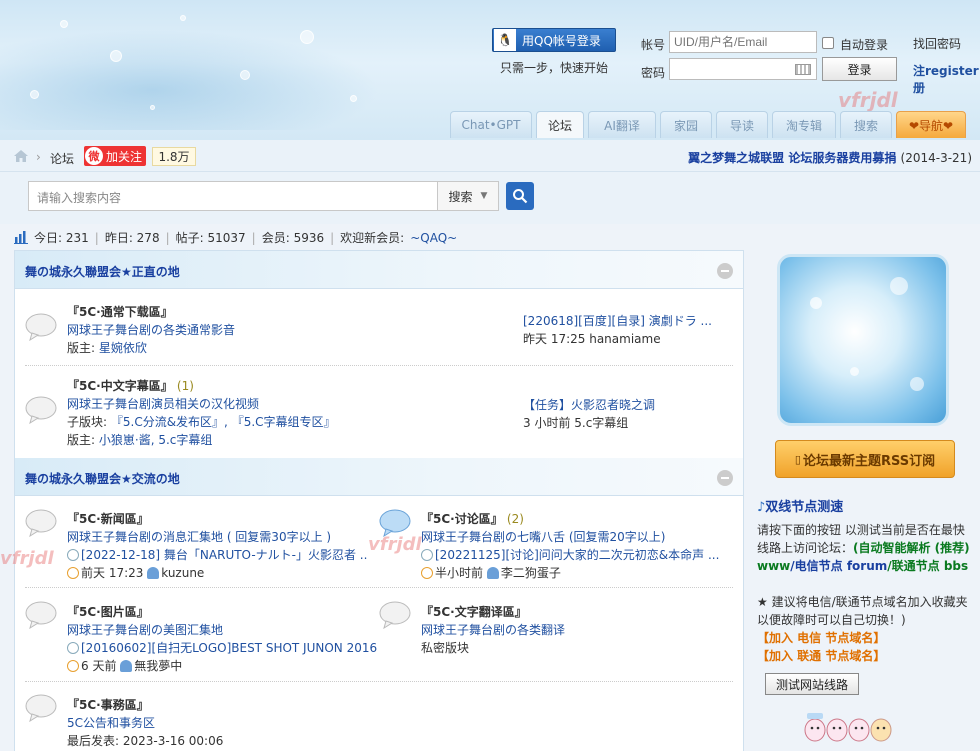 This screenshot has width=980, height=751. Describe the element at coordinates (491, 572) in the screenshot. I see `last-post-meta: 半小时前 李二狗蛋子` at that location.